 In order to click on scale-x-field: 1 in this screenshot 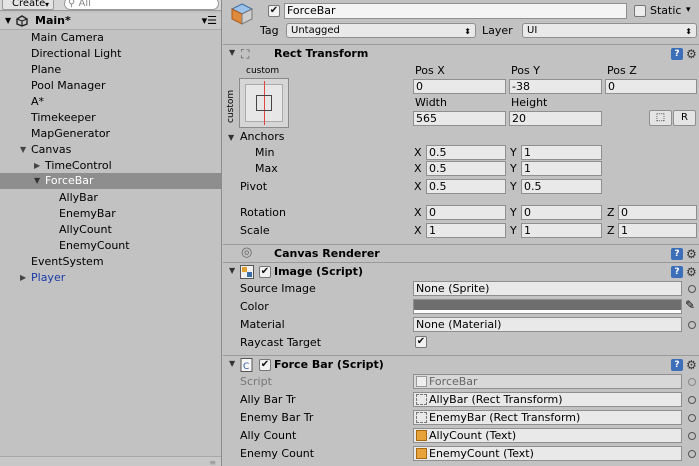, I will do `click(466, 230)`.